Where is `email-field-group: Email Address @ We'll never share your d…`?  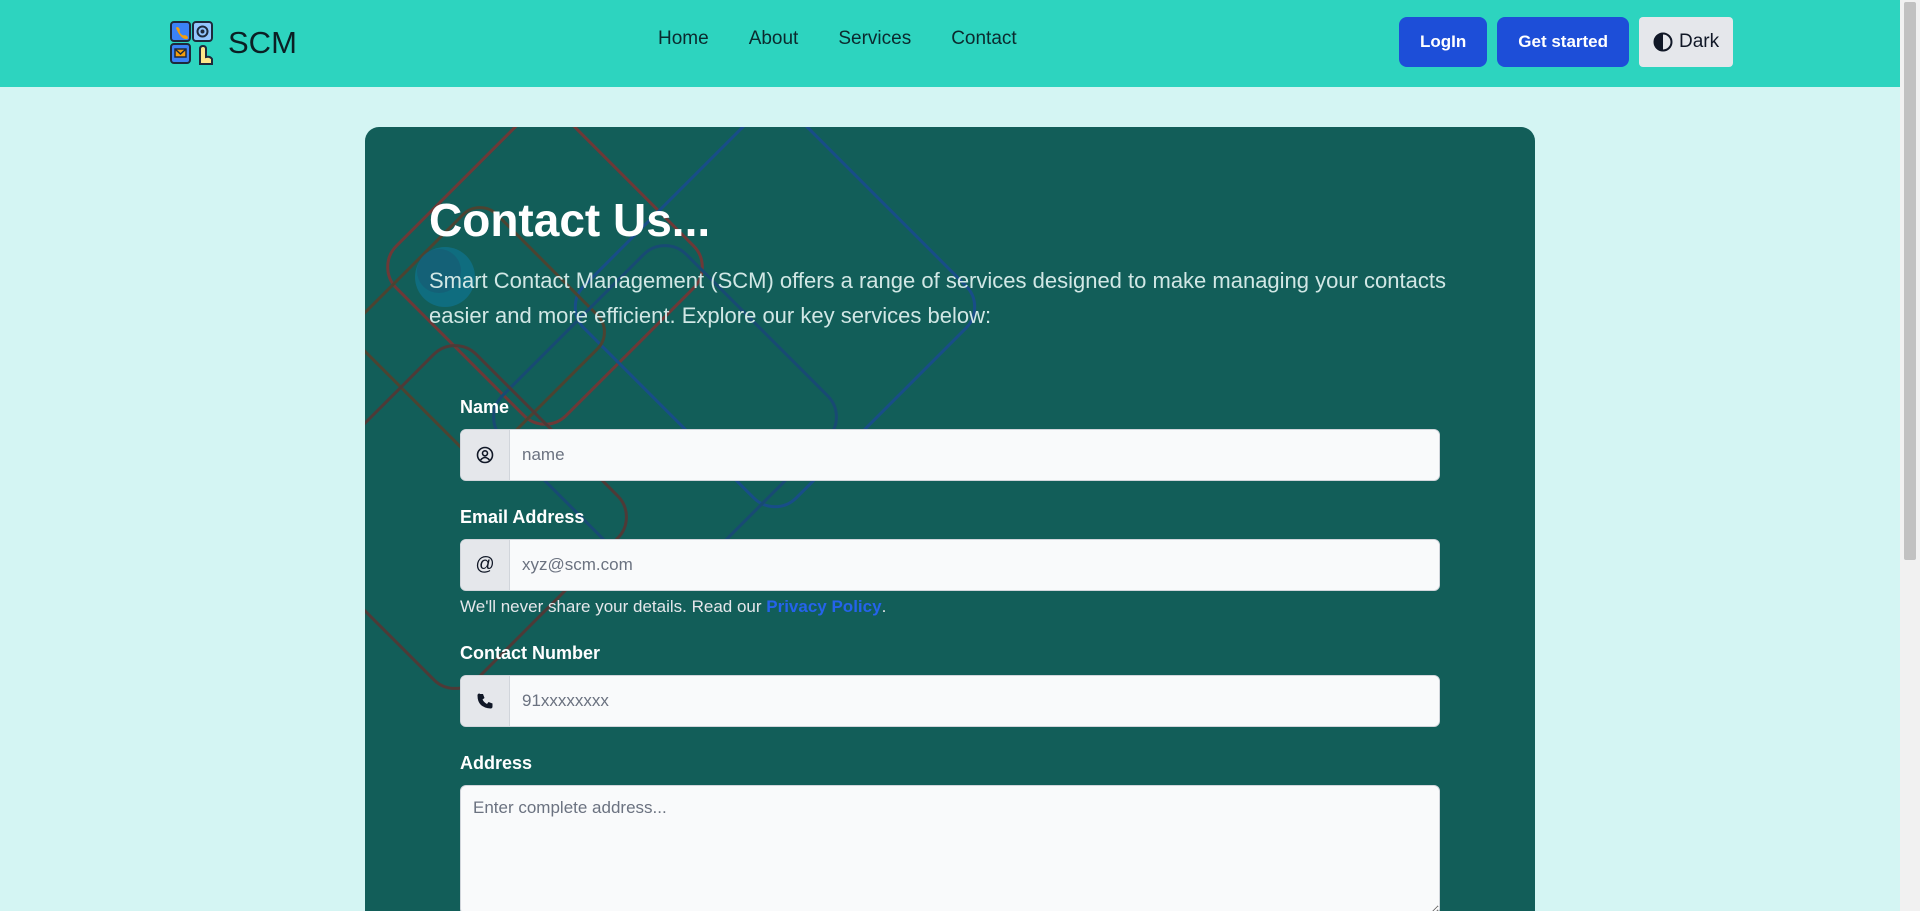 email-field-group: Email Address @ We'll never share your d… is located at coordinates (950, 562).